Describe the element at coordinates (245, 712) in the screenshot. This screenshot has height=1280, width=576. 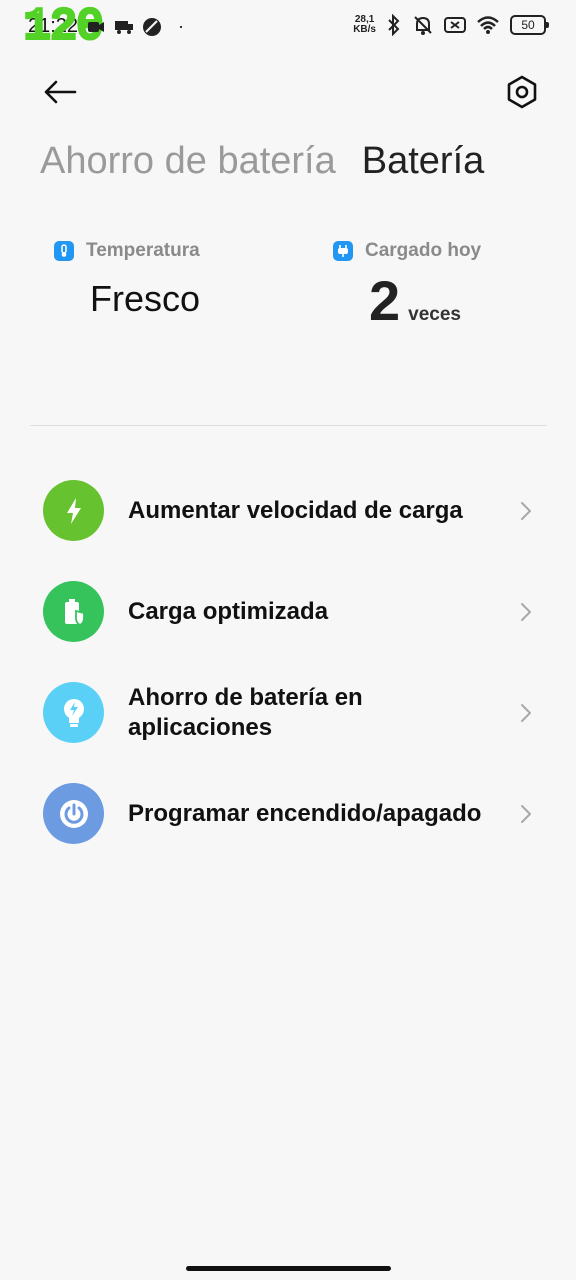
I see `list-item-label: Ahorro de batería en aplicaciones` at that location.